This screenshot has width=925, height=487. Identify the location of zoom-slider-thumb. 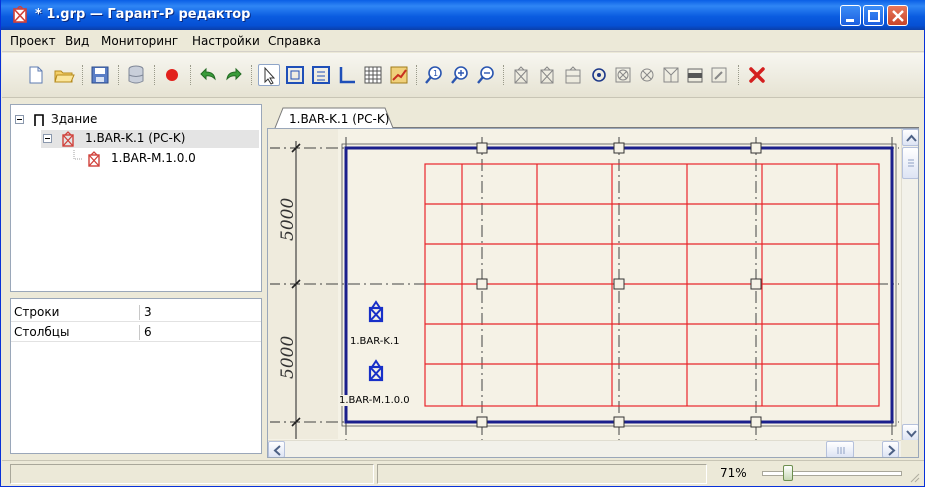
(787, 473).